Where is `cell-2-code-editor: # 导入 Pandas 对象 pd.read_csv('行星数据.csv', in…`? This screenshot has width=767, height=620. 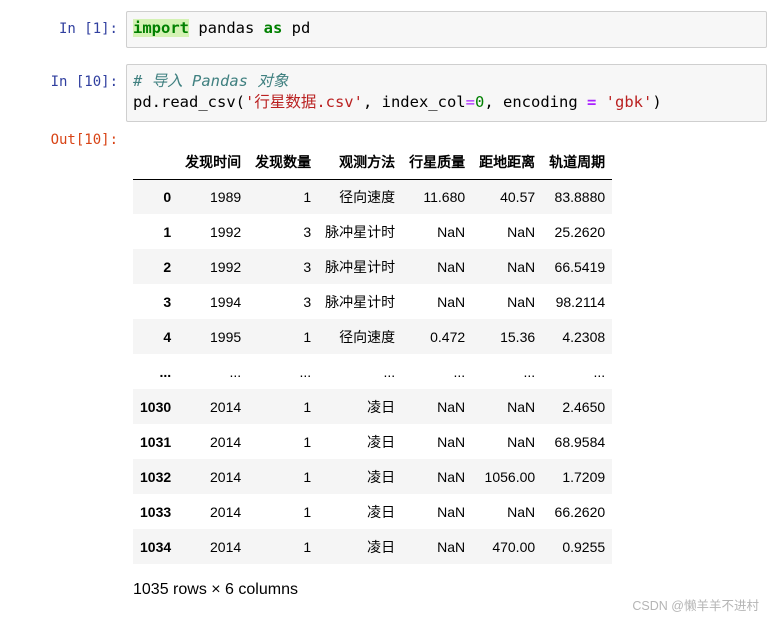 cell-2-code-editor: # 导入 Pandas 对象 pd.read_csv('行星数据.csv', in… is located at coordinates (446, 93).